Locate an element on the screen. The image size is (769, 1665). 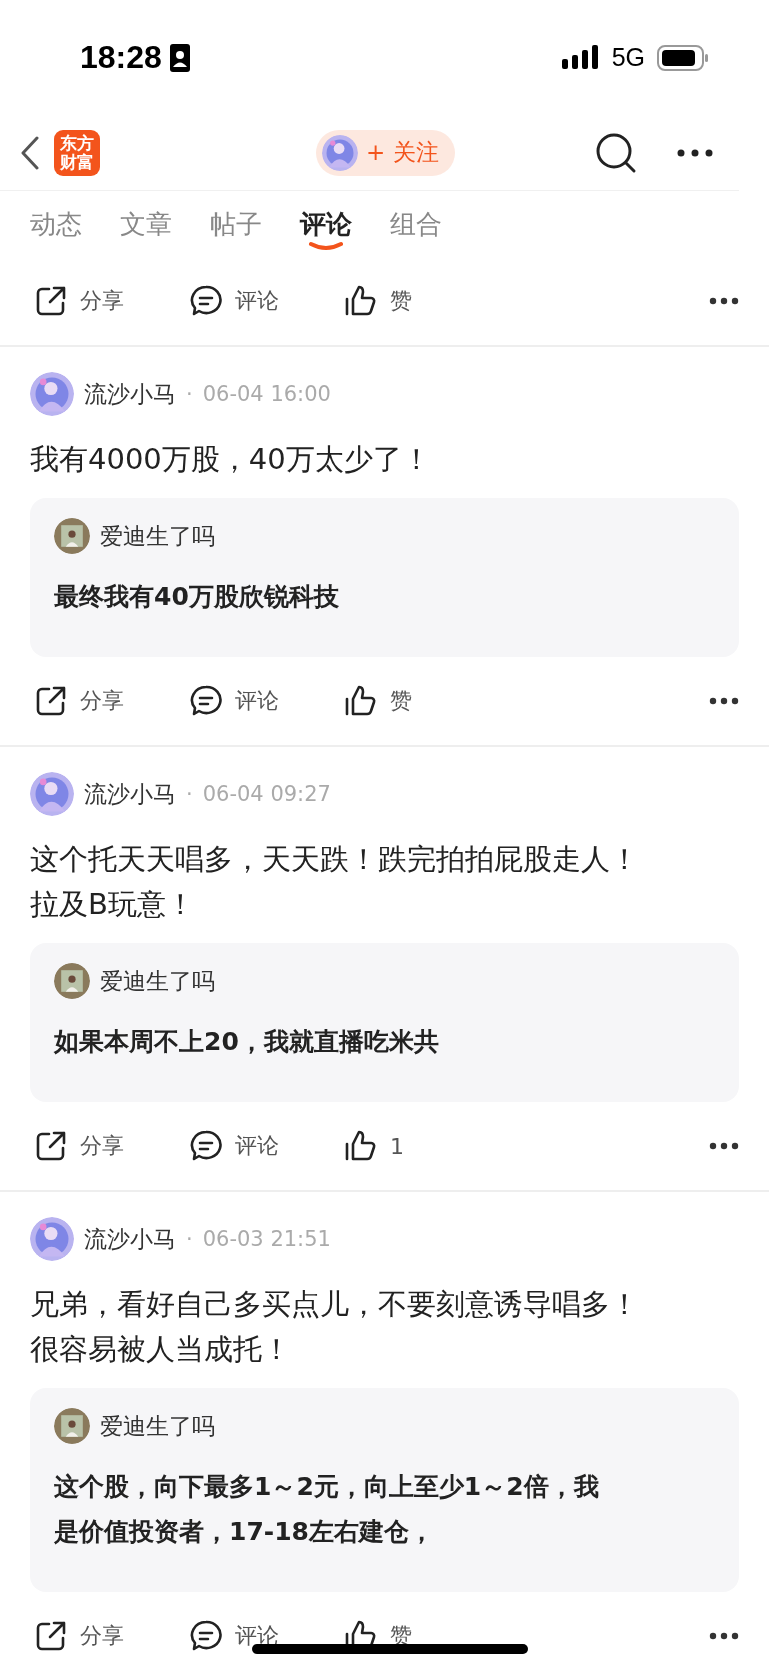
quoted-post: 爱迪生了吗 最终我有40万股欣锐科技 is located at coordinates (384, 577).